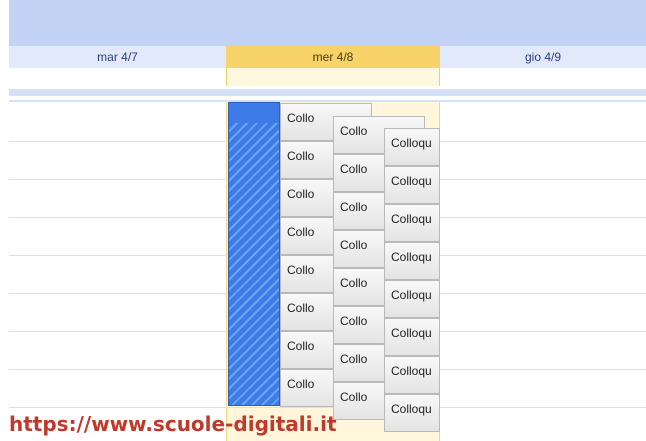  I want to click on hour-line, so click(327, 407).